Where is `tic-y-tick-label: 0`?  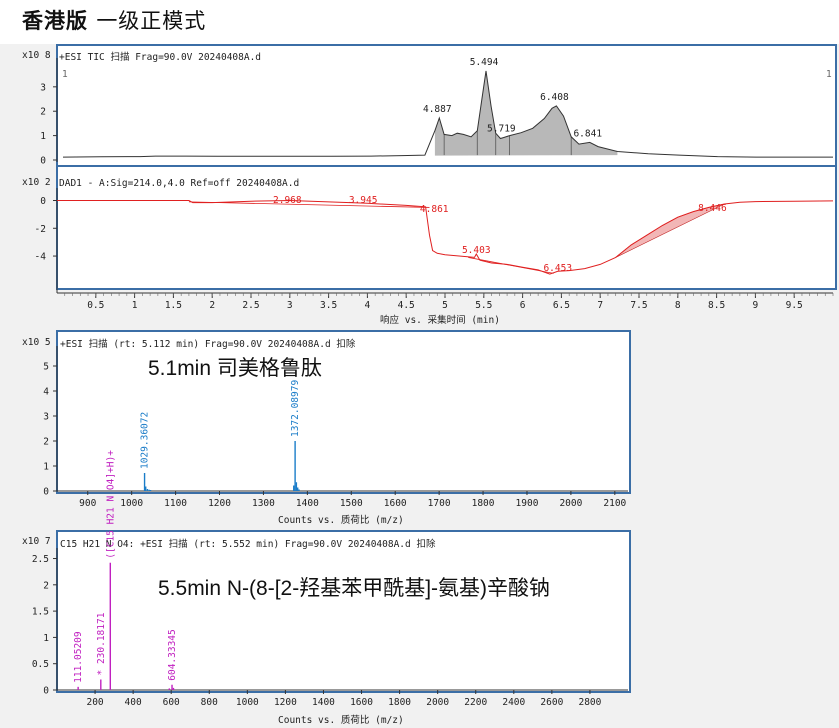 tic-y-tick-label: 0 is located at coordinates (43, 161).